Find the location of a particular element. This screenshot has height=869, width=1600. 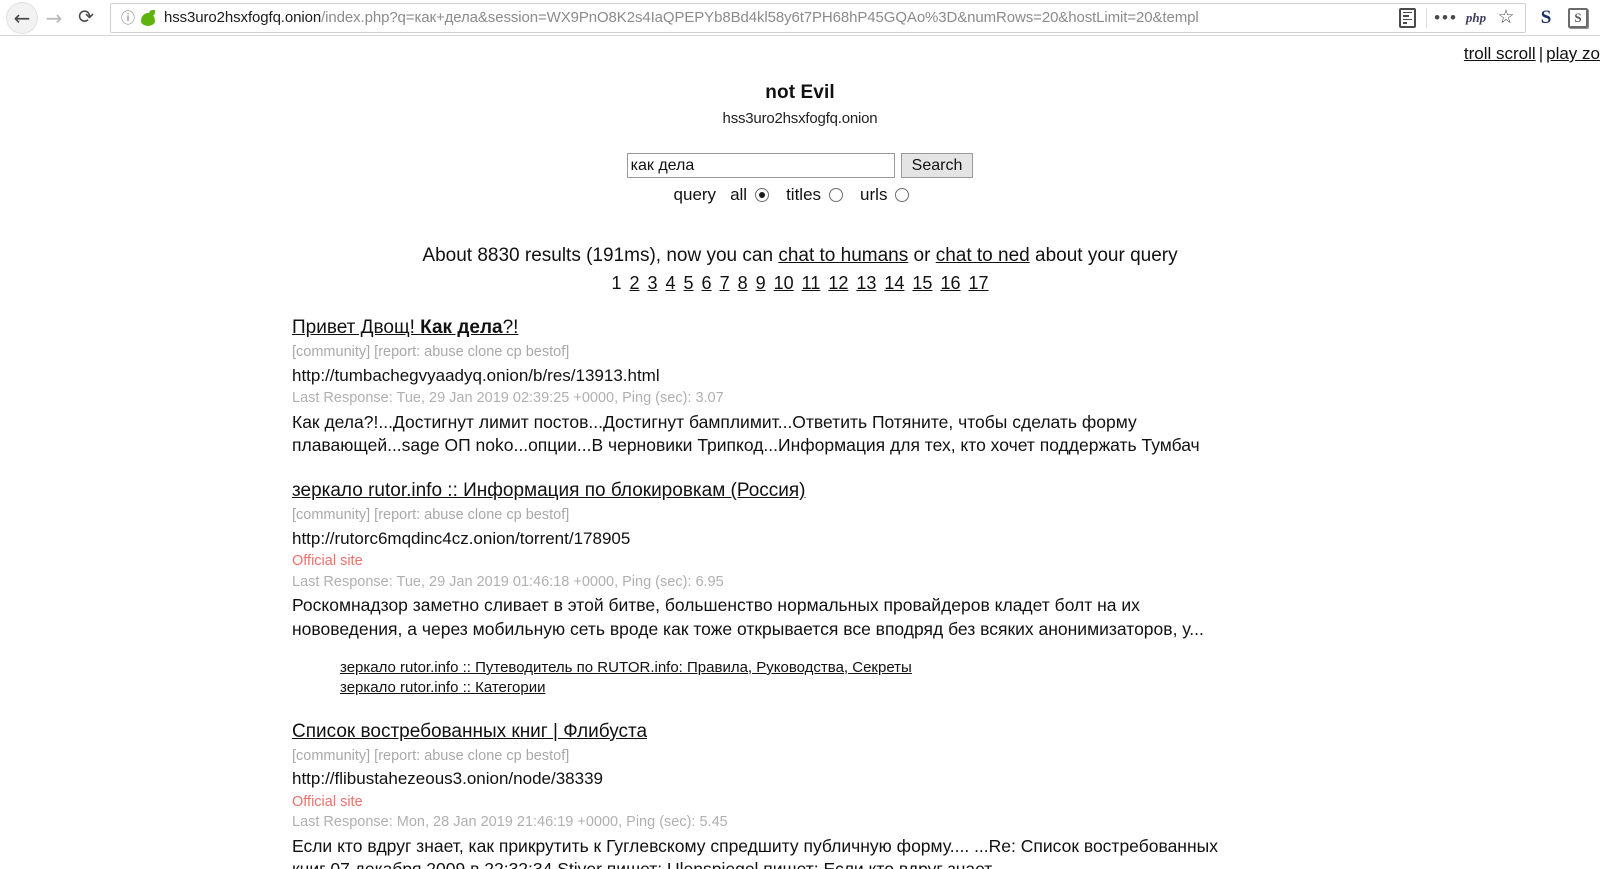

result-title-link: Привет Двощ! Как дела?! is located at coordinates (405, 328).